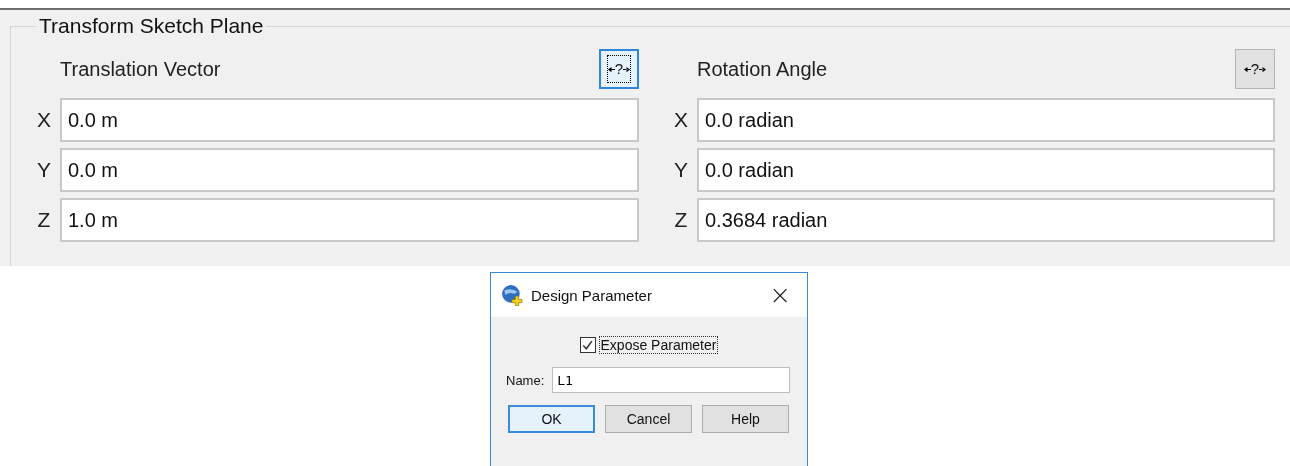  I want to click on dialog-button: Help, so click(745, 419).